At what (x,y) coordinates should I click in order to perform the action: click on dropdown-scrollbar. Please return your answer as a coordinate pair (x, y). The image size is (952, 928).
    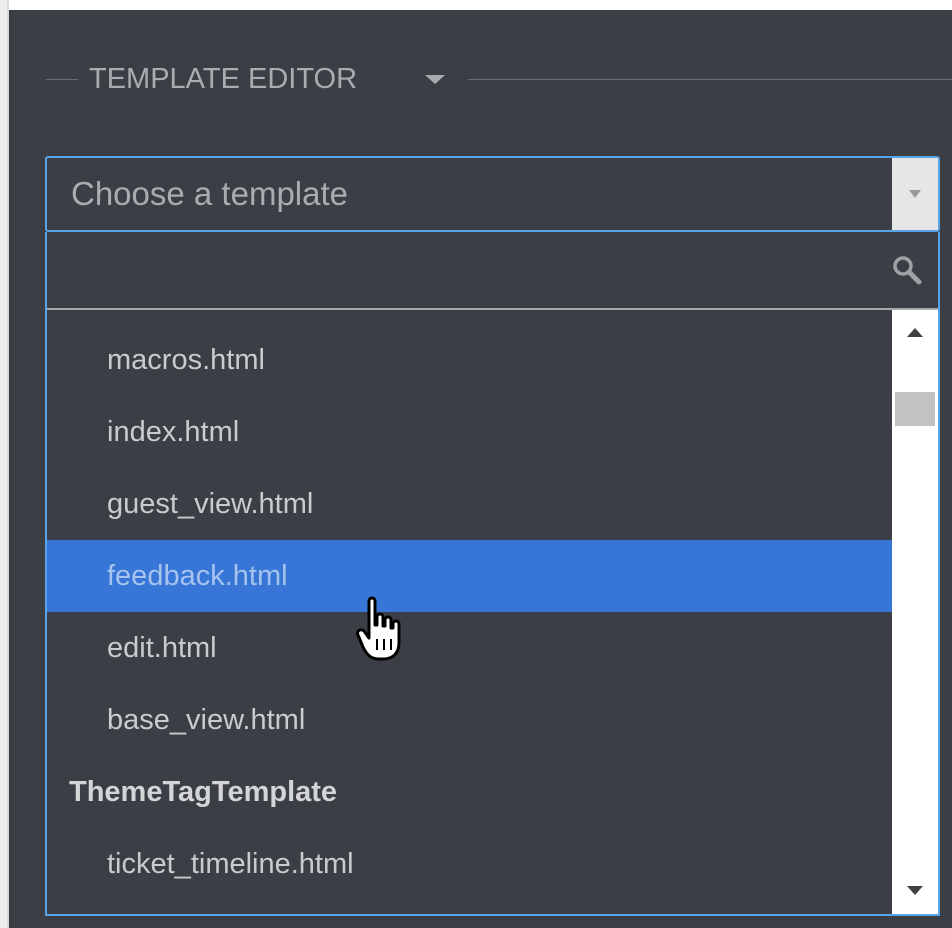
    Looking at the image, I should click on (915, 612).